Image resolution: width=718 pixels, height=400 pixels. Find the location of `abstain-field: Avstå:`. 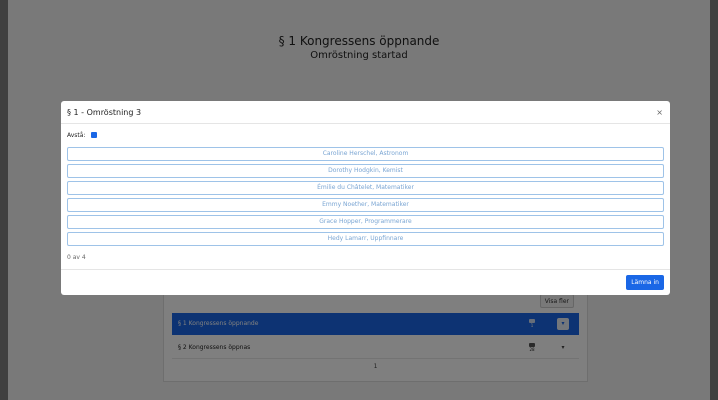

abstain-field: Avstå: is located at coordinates (82, 136).